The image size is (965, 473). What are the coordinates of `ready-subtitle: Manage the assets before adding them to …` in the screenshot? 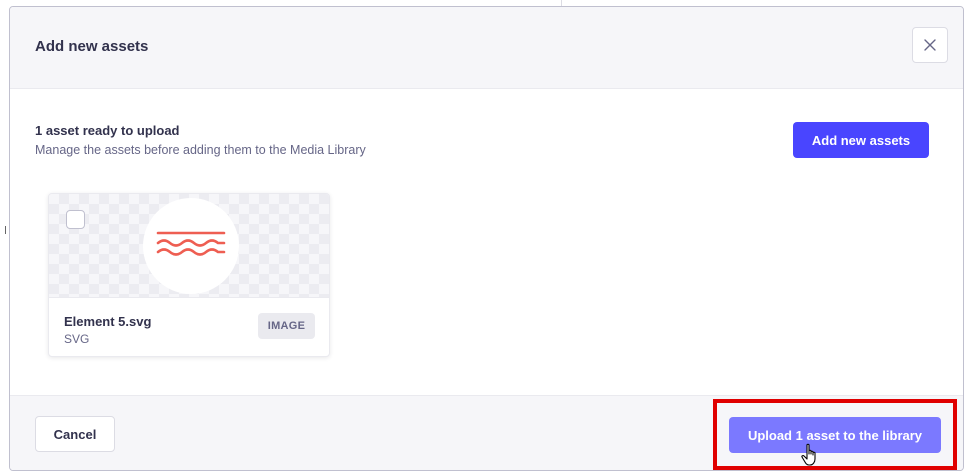 It's located at (200, 150).